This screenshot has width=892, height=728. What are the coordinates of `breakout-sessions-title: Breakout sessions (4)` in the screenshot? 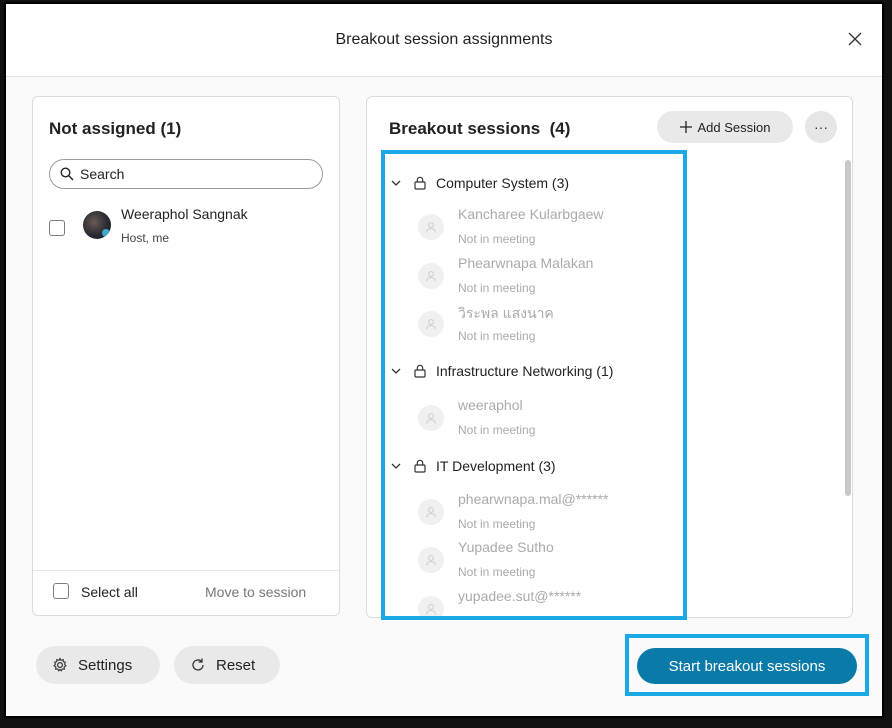 It's located at (479, 129).